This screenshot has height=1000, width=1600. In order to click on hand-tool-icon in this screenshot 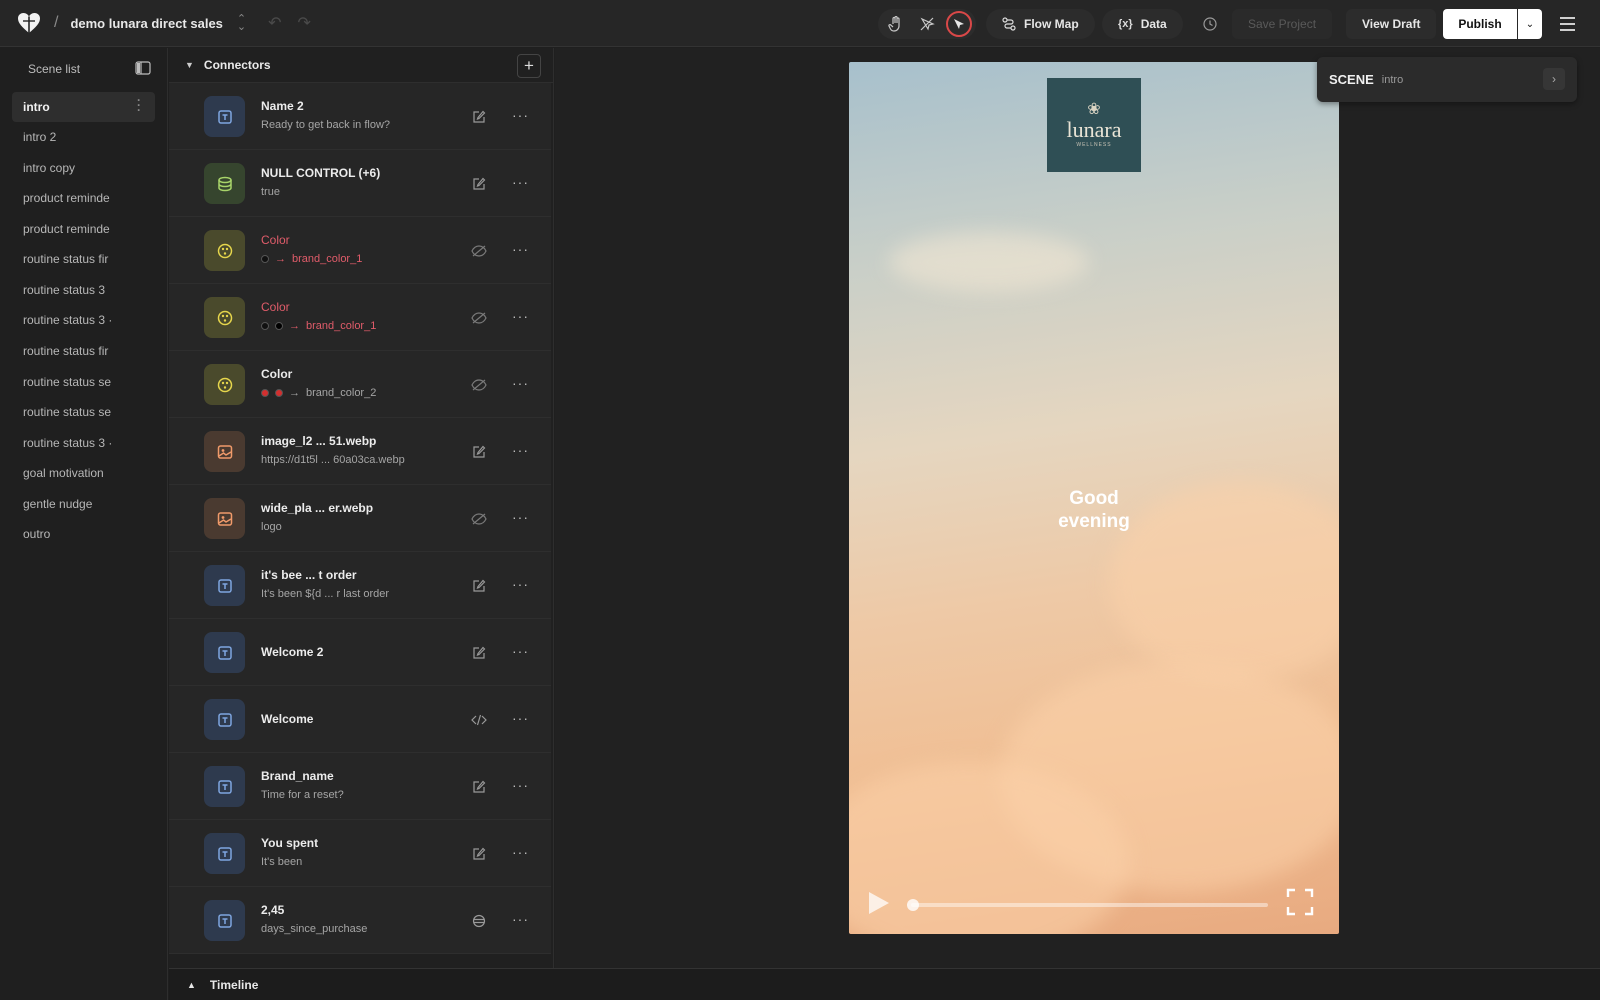, I will do `click(895, 24)`.